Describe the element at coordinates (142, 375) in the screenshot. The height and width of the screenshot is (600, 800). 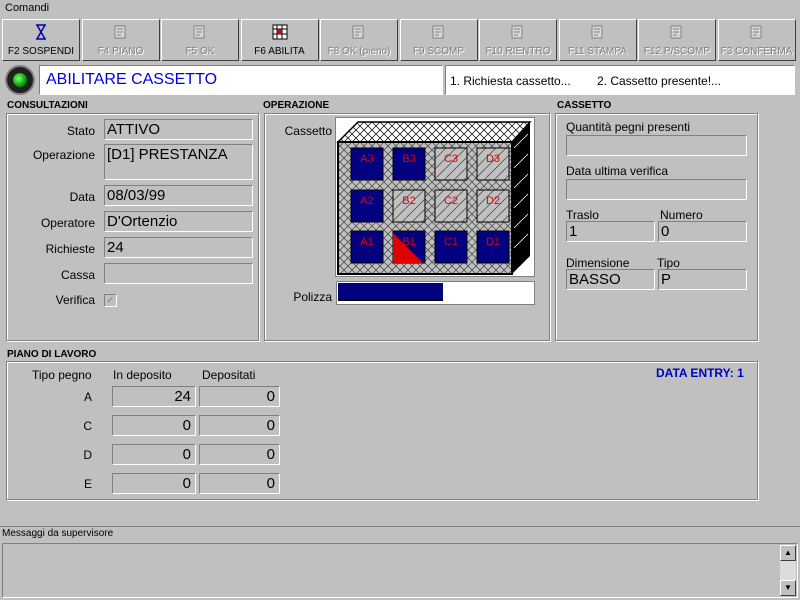
I see `col-deposito-header: In deposito` at that location.